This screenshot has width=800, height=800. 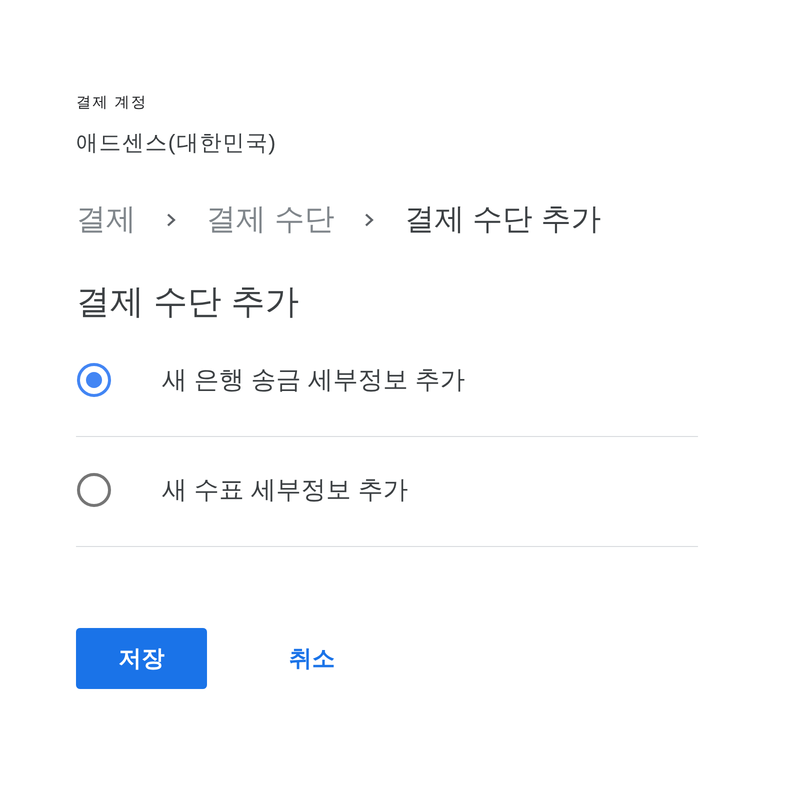 What do you see at coordinates (176, 143) in the screenshot?
I see `account-name: 애드센스(대한민국)` at bounding box center [176, 143].